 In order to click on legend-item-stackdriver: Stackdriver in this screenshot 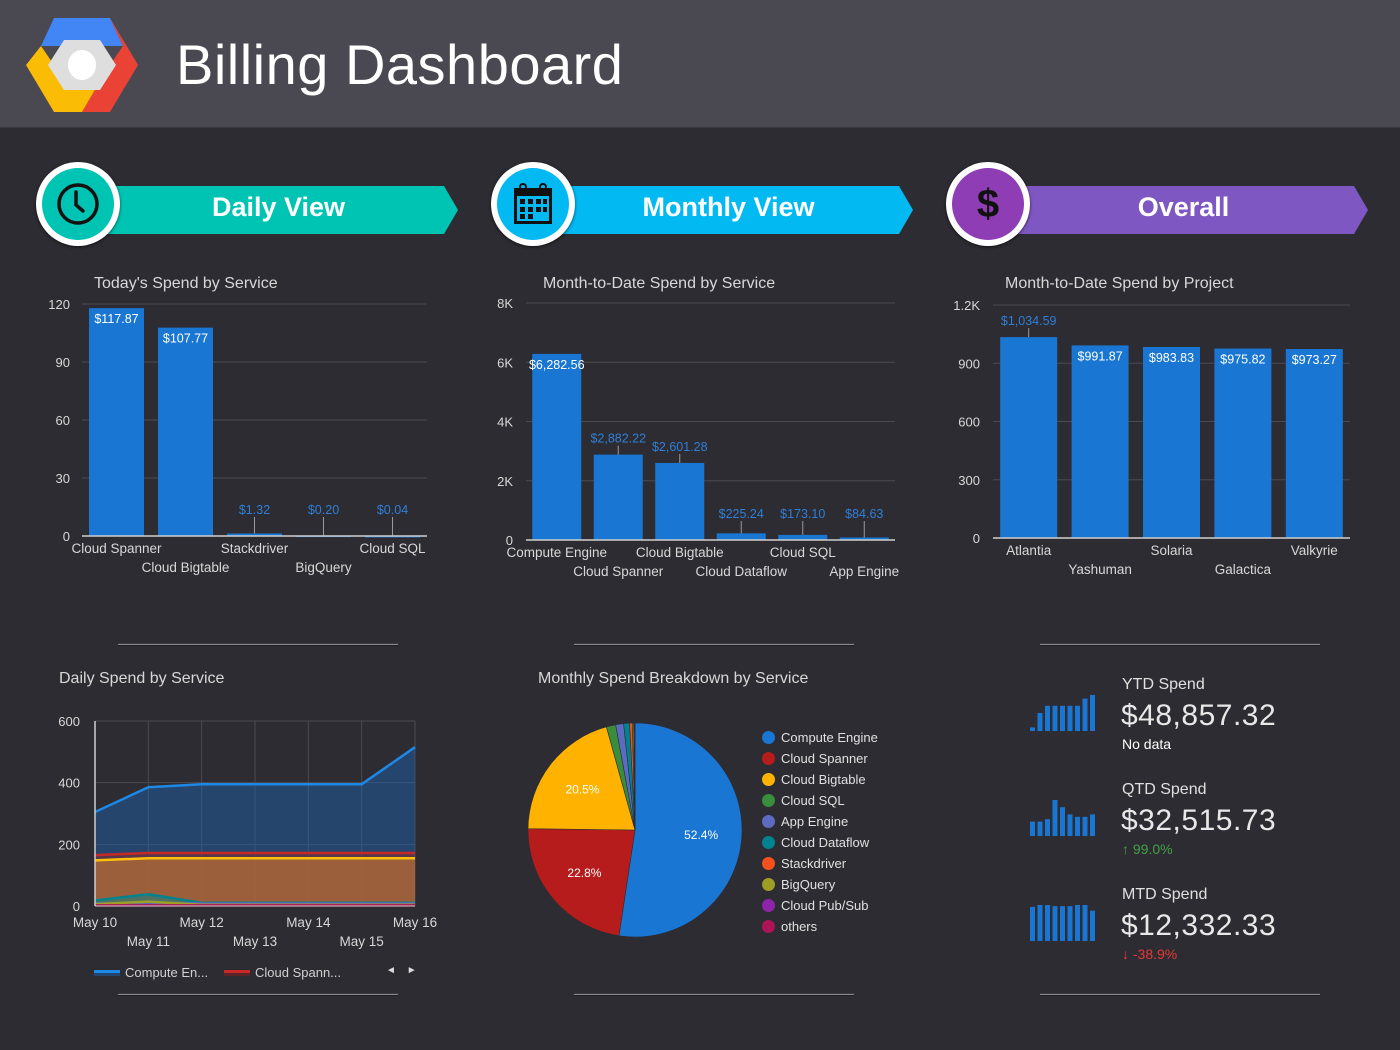, I will do `click(820, 863)`.